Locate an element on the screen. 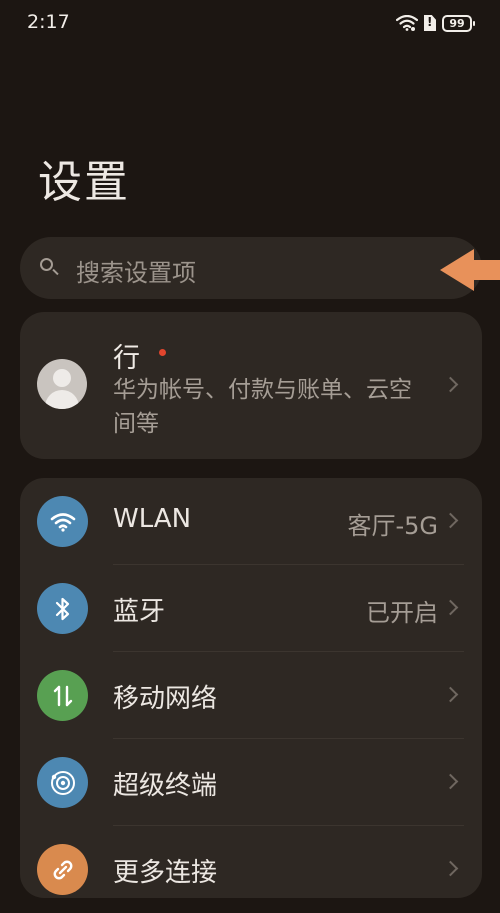 Image resolution: width=500 pixels, height=913 pixels. search-input: 搜索设置项 is located at coordinates (251, 268).